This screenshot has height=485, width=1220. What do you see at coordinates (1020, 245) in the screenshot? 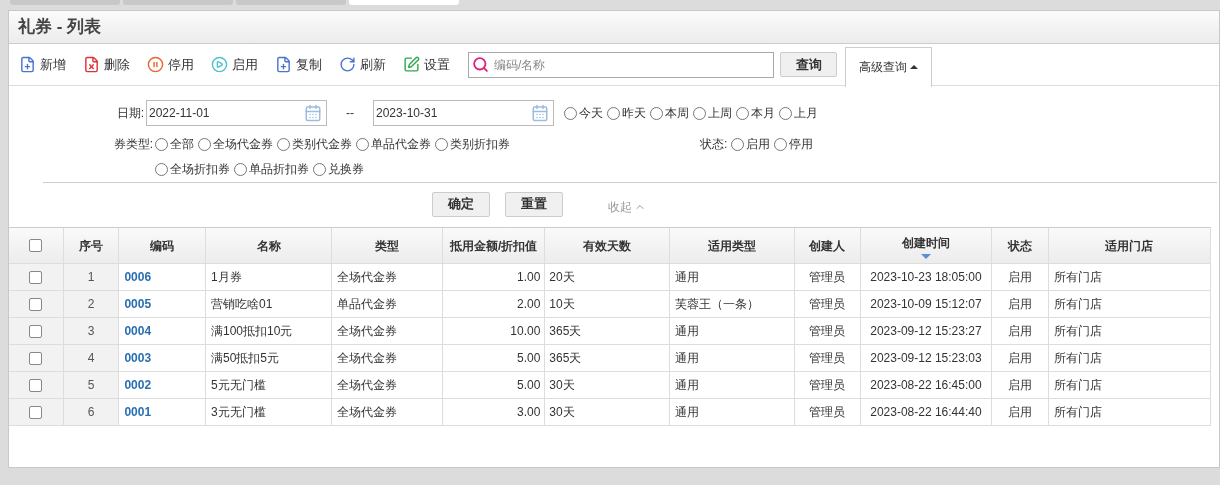
I see `column-header: 状态` at bounding box center [1020, 245].